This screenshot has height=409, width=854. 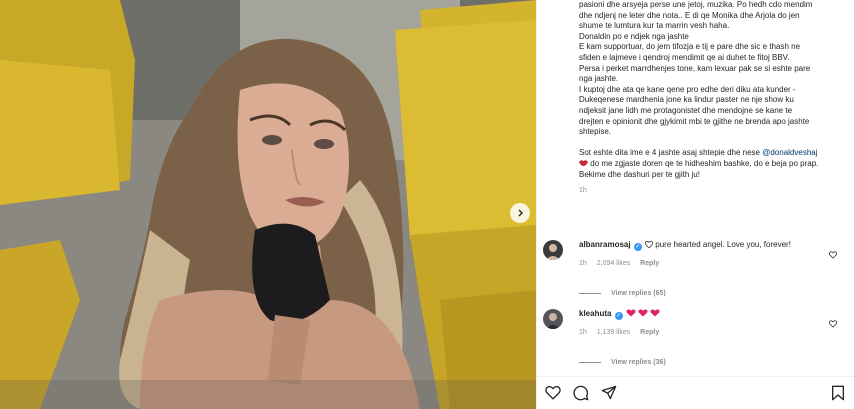 What do you see at coordinates (838, 393) in the screenshot?
I see `bookmark-icon` at bounding box center [838, 393].